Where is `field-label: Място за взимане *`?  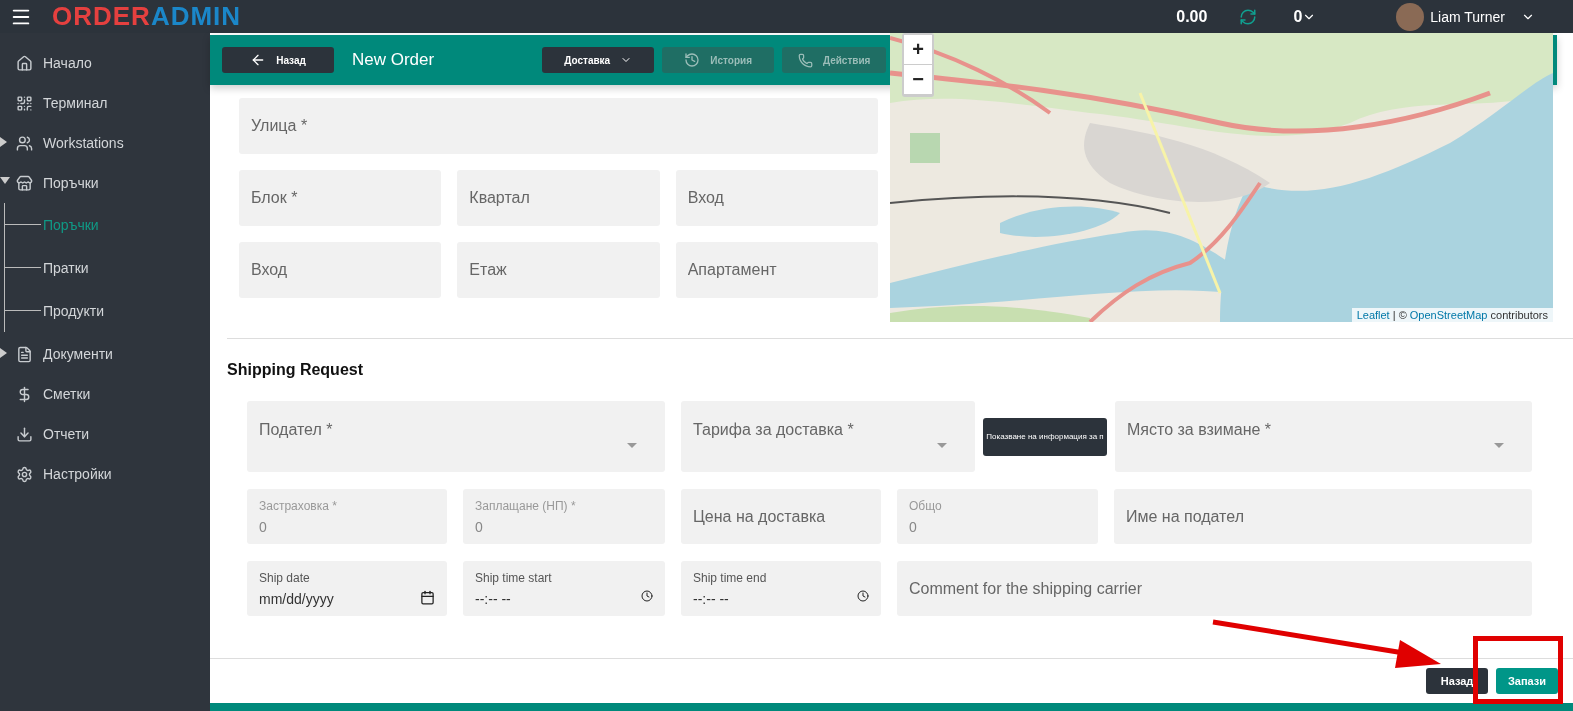 field-label: Място за взимане * is located at coordinates (1199, 430).